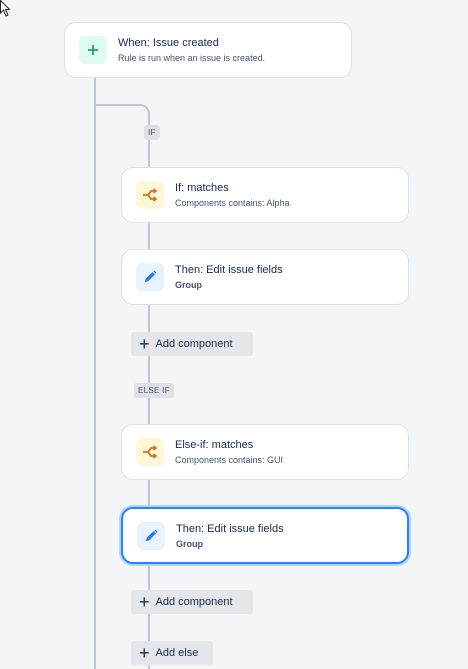  What do you see at coordinates (229, 460) in the screenshot?
I see `else-if-condition-subtitle: Components contains: GUI` at bounding box center [229, 460].